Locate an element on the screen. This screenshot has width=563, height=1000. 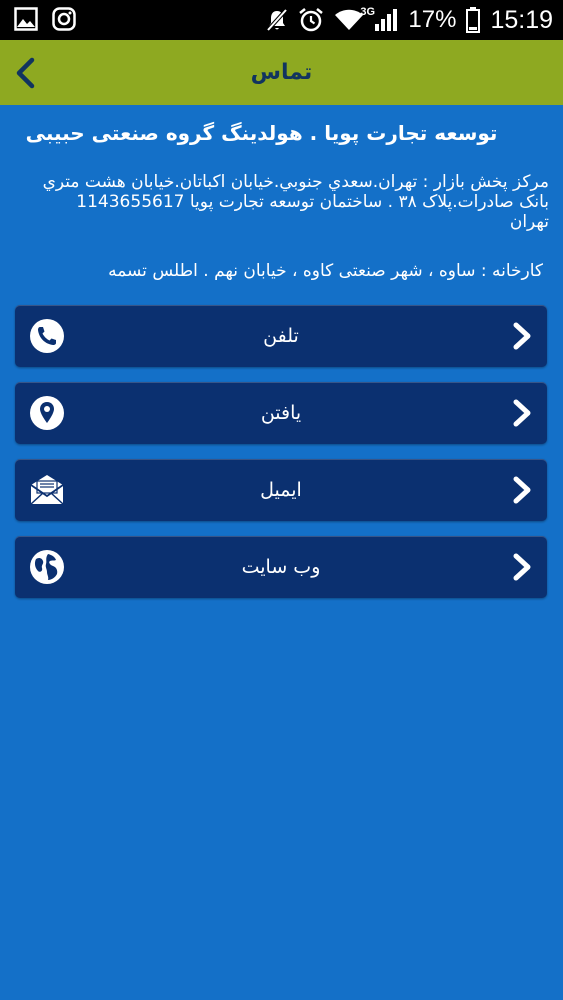
app-bar: تماس is located at coordinates (281, 72).